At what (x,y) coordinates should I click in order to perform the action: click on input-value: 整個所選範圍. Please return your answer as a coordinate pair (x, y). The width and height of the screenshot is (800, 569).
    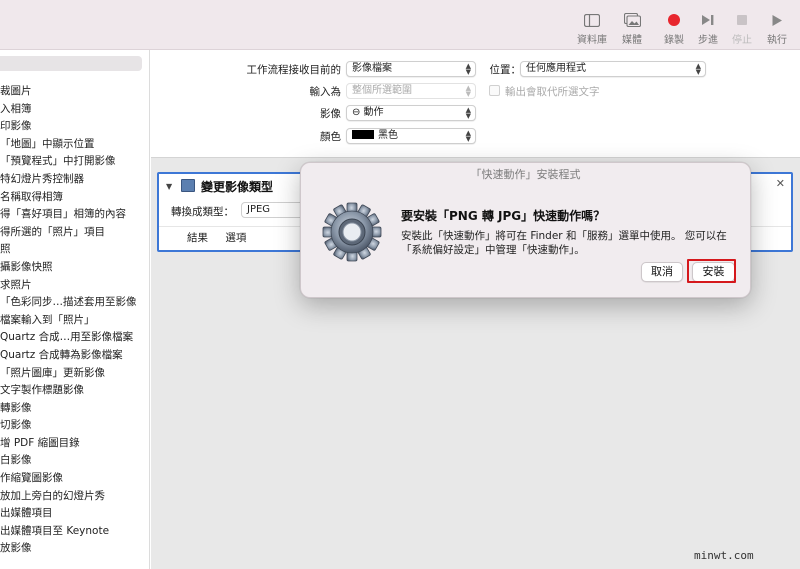
    Looking at the image, I should click on (382, 90).